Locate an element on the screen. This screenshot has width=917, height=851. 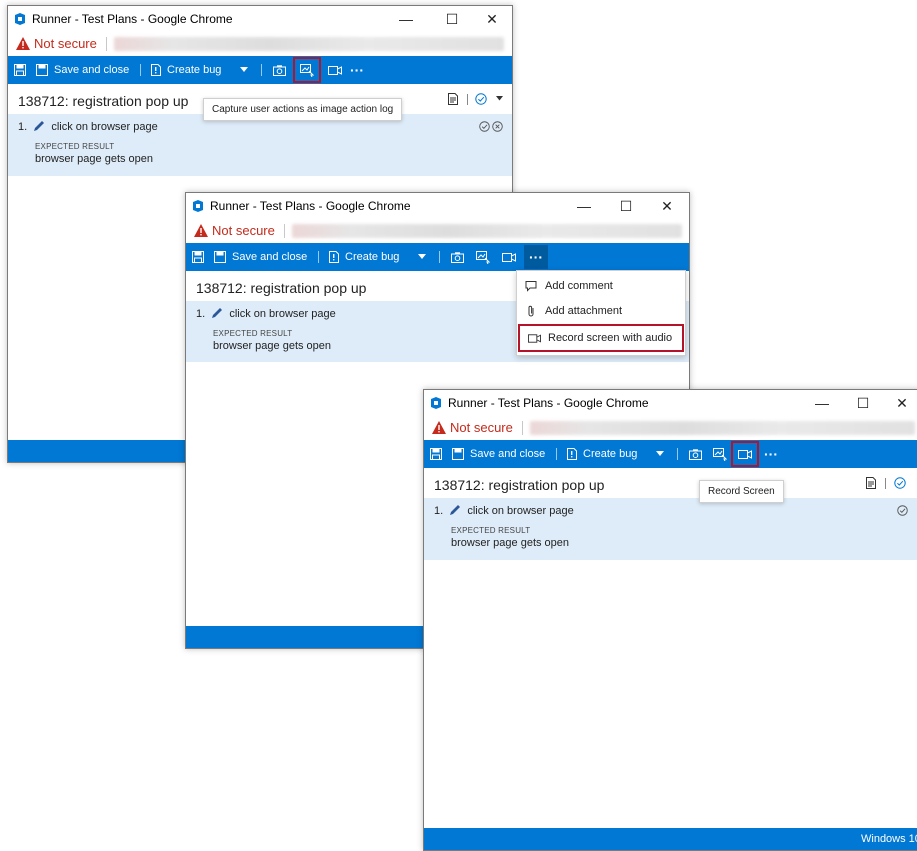
close-icon: ✕ is located at coordinates (902, 402).